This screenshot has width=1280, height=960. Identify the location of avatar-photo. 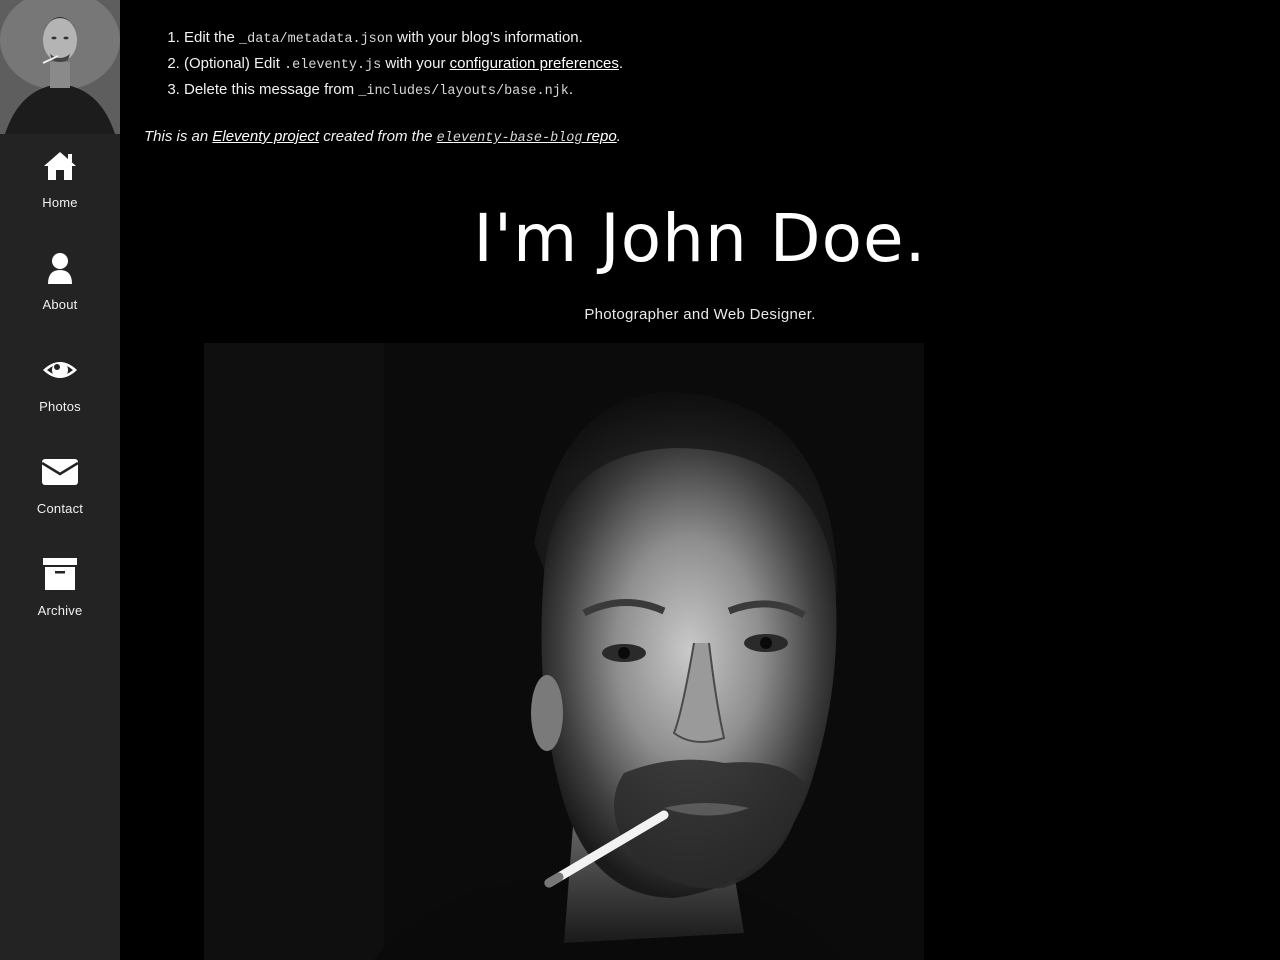
(60, 67).